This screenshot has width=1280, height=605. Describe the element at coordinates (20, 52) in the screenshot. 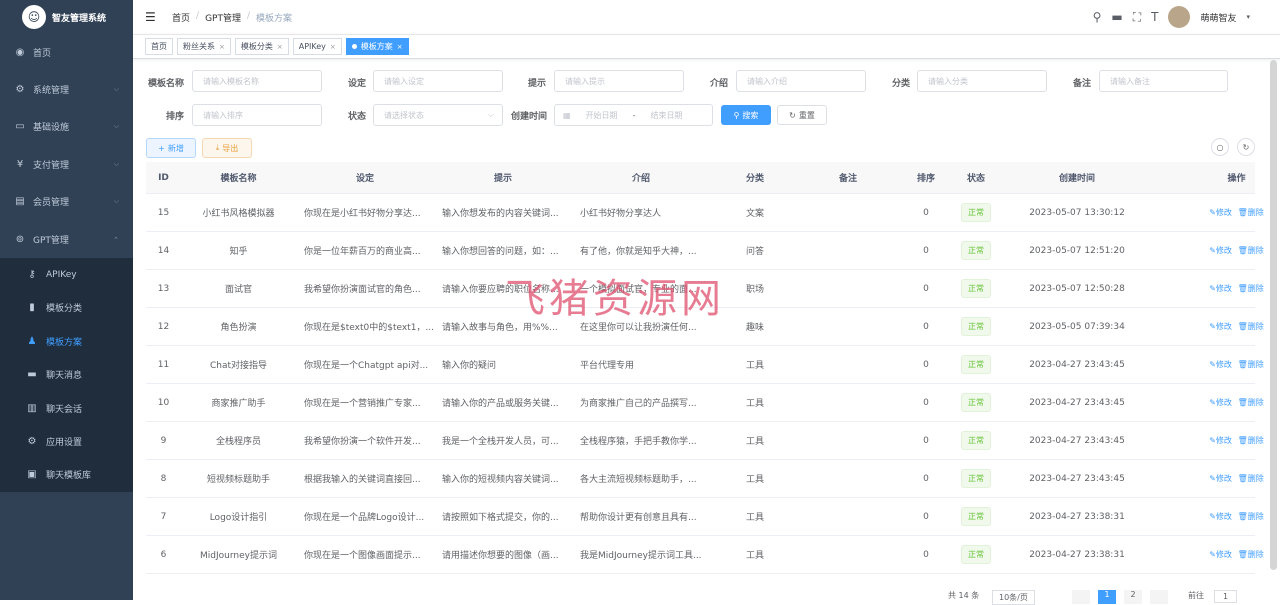

I see `dashboard-icon: ◉` at that location.